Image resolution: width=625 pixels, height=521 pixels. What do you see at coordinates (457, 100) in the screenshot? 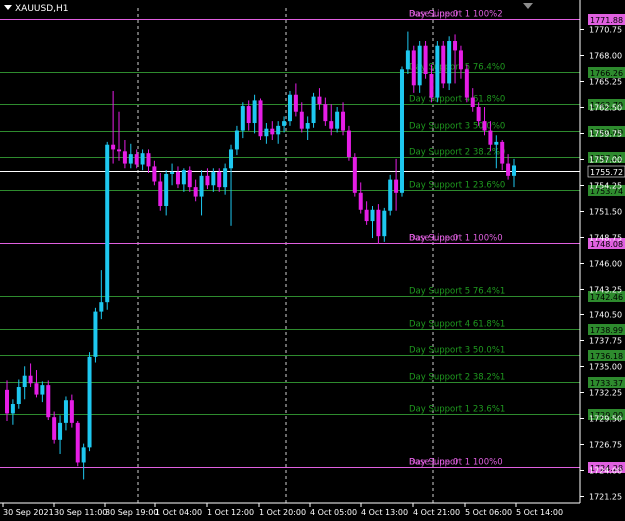
I see `level-label: Day Support 4 61.8%0` at bounding box center [457, 100].